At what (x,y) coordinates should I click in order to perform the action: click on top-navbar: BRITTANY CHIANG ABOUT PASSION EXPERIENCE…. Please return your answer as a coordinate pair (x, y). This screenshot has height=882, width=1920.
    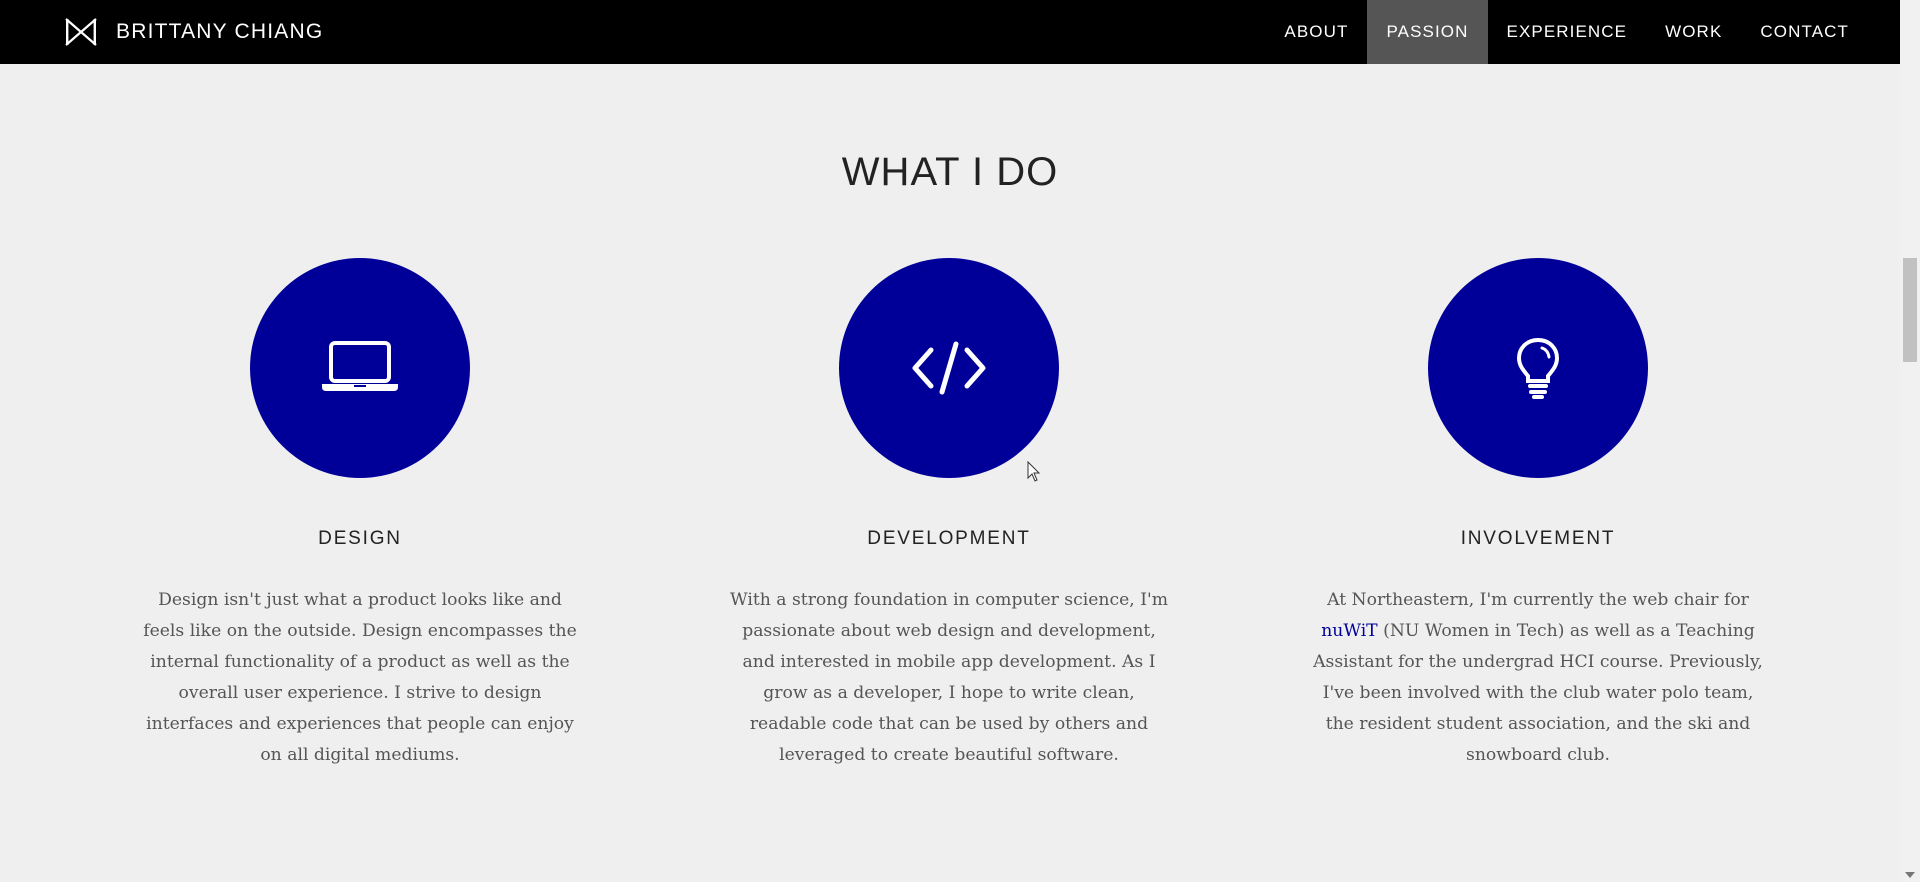
    Looking at the image, I should click on (950, 32).